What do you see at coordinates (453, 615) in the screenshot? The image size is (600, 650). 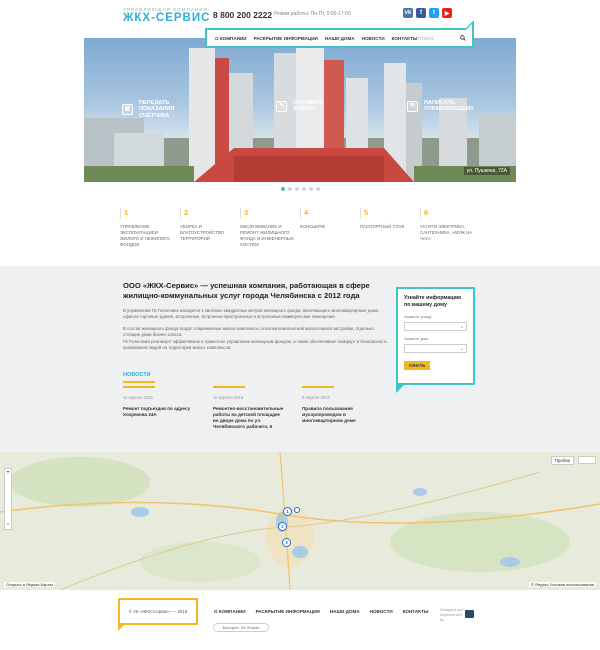 I see `developer-credit: Designed and implemented by` at bounding box center [453, 615].